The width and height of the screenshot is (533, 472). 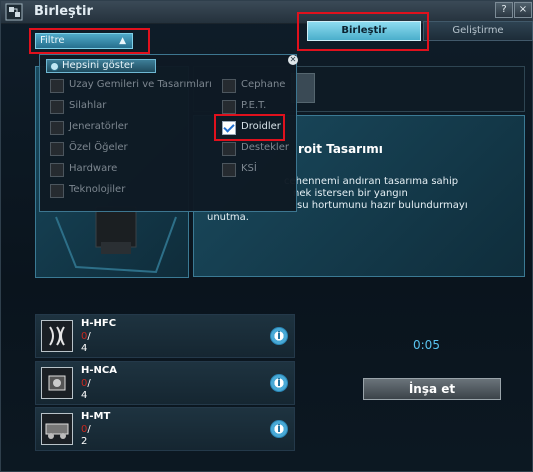 I want to click on filter-option-label: P.E.T., so click(x=254, y=105).